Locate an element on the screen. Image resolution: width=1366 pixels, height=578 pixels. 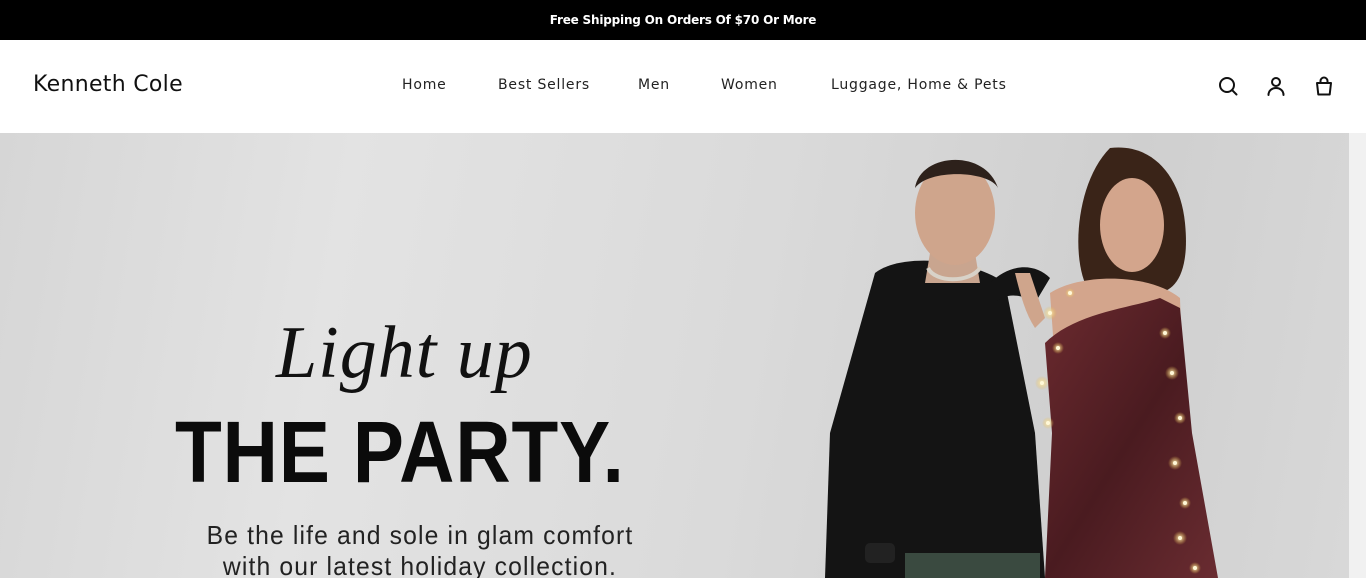
nav-item-home: Home is located at coordinates (424, 85).